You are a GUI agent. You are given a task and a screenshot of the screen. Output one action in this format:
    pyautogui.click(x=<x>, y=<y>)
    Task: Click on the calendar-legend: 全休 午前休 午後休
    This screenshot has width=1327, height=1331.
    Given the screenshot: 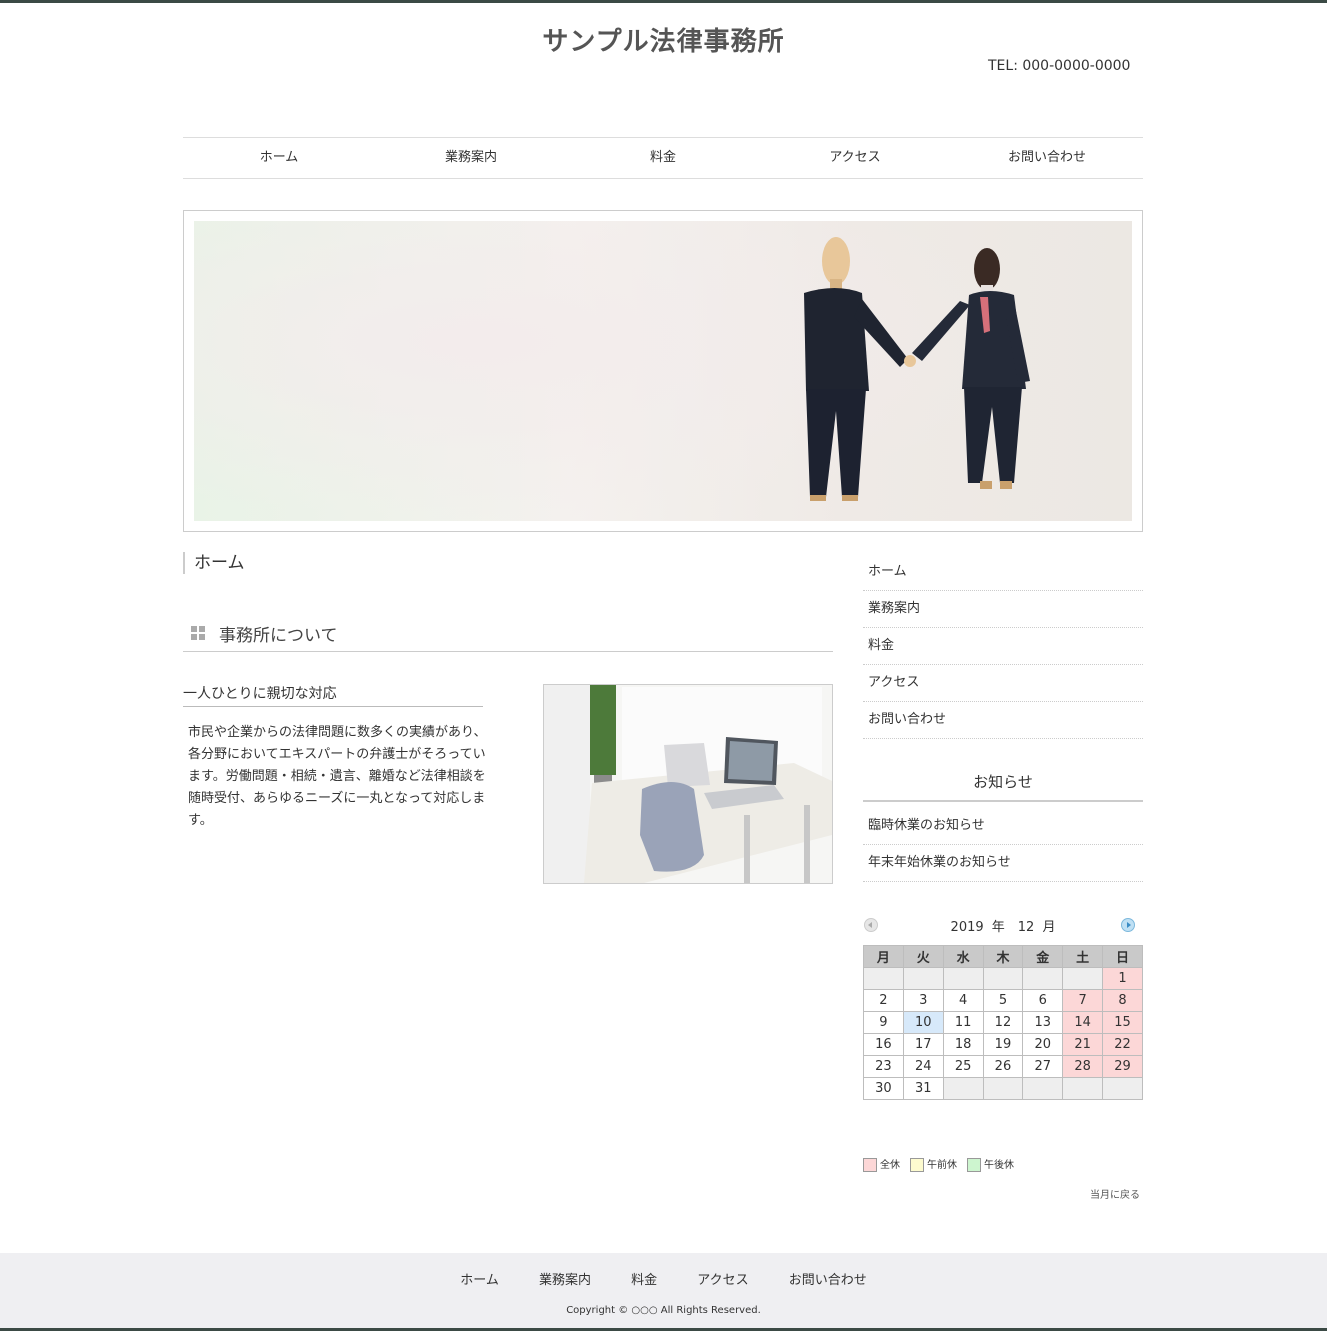 What is the action you would take?
    pyautogui.click(x=943, y=1165)
    